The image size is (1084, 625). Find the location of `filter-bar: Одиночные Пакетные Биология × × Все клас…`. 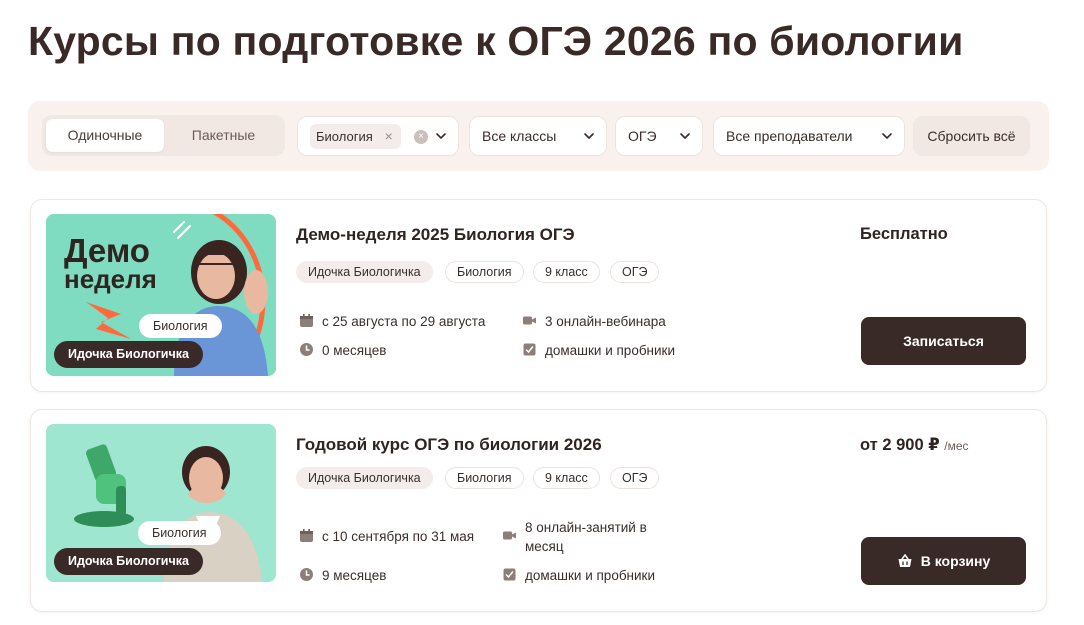

filter-bar: Одиночные Пакетные Биология × × Все клас… is located at coordinates (538, 136).